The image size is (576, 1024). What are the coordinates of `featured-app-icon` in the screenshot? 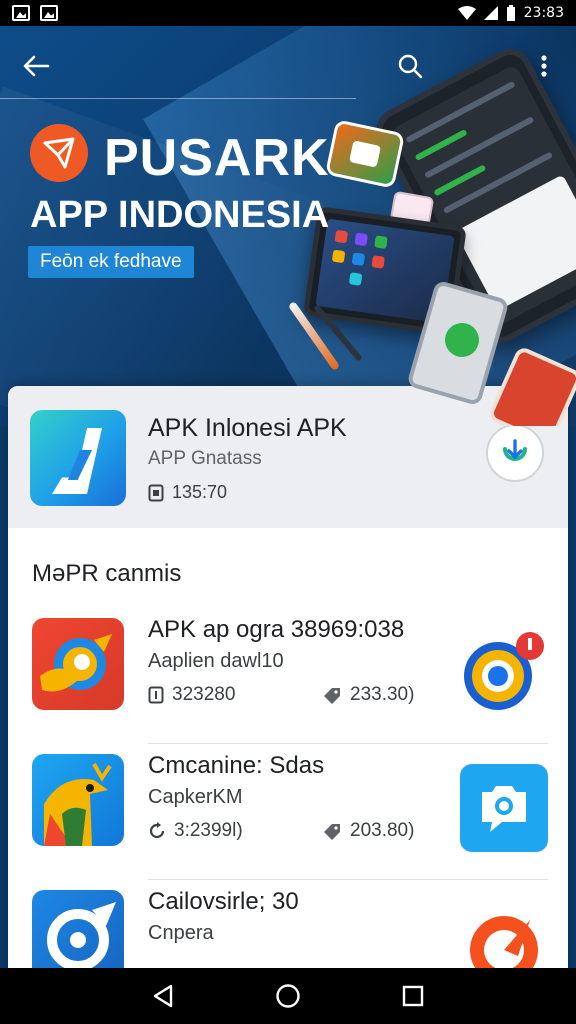 It's located at (78, 458).